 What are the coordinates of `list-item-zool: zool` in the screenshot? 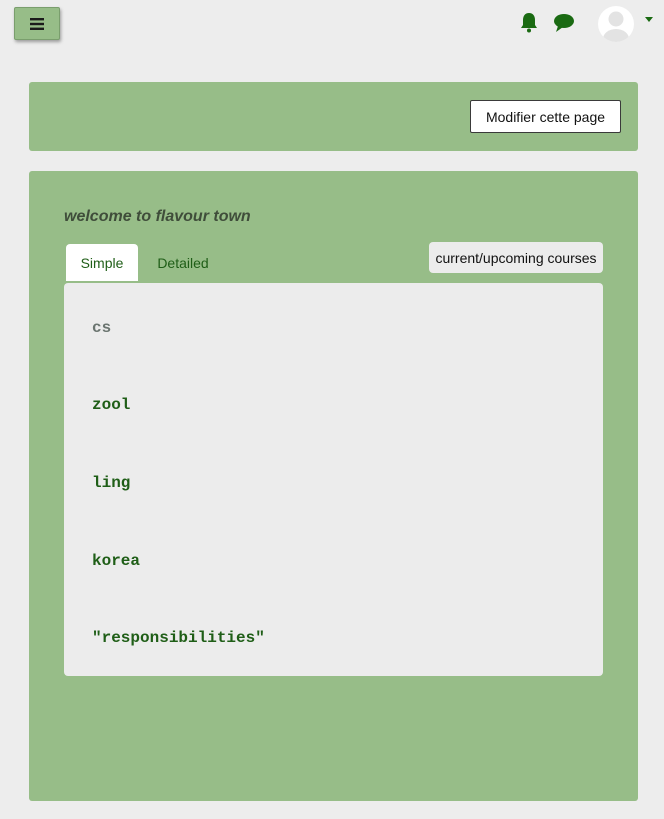 It's located at (111, 405).